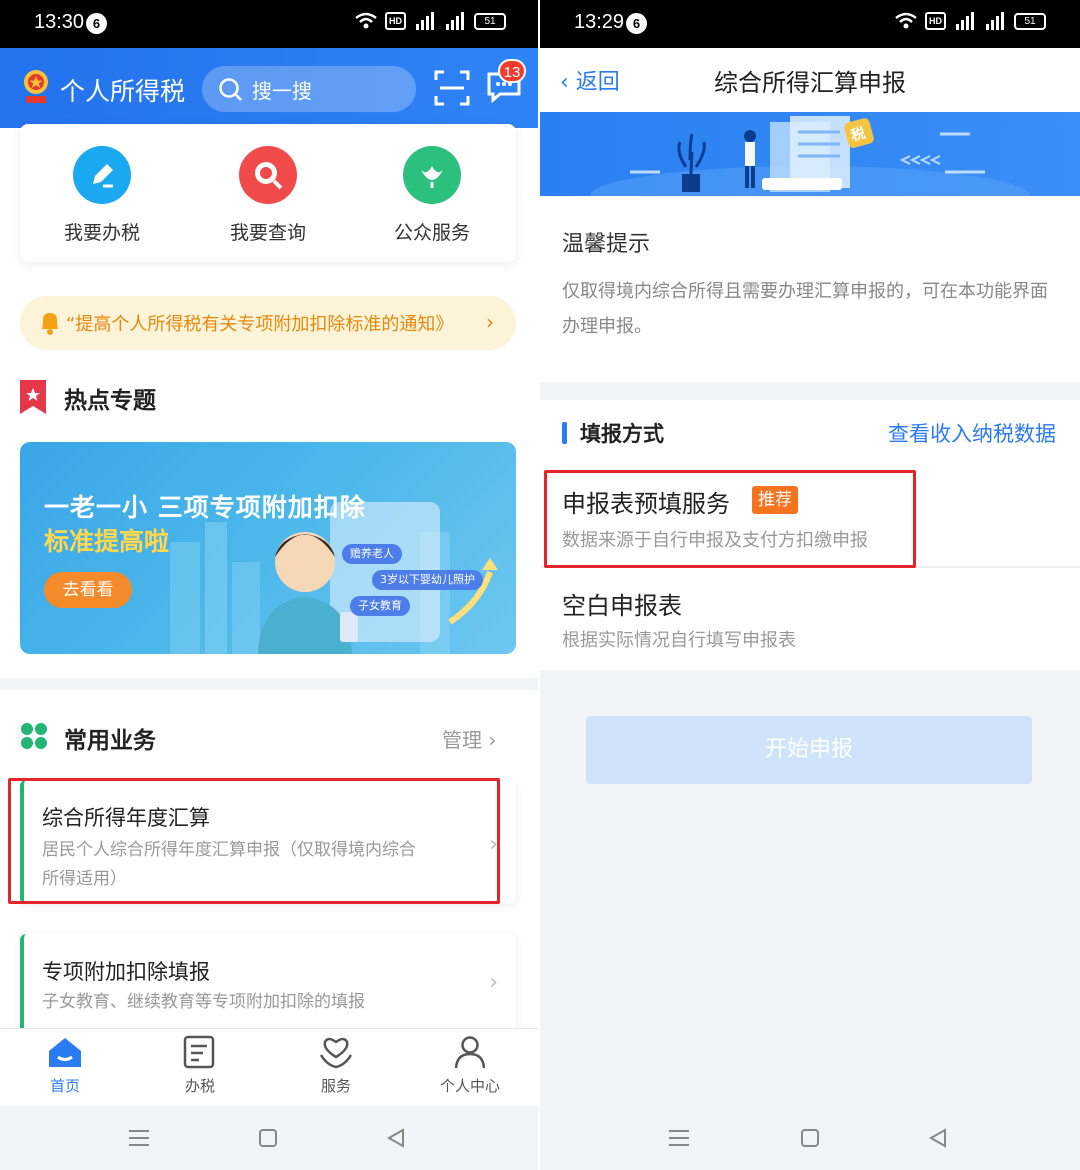 The image size is (1080, 1170). What do you see at coordinates (205, 507) in the screenshot?
I see `banner-headline: 一老一小 三项专项附加扣除` at bounding box center [205, 507].